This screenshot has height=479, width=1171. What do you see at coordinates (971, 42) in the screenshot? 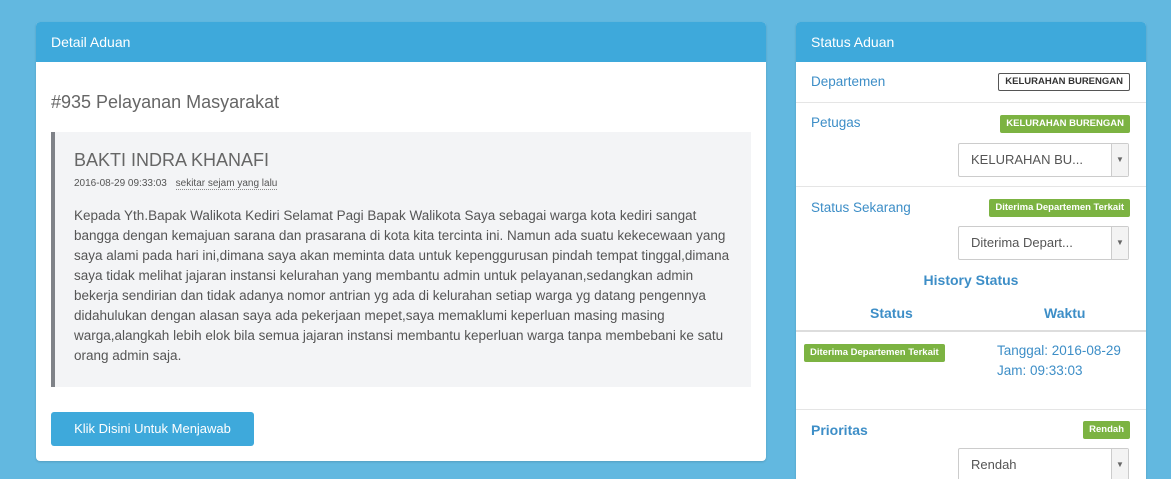
I see `status-panel-heading: Status Aduan` at bounding box center [971, 42].